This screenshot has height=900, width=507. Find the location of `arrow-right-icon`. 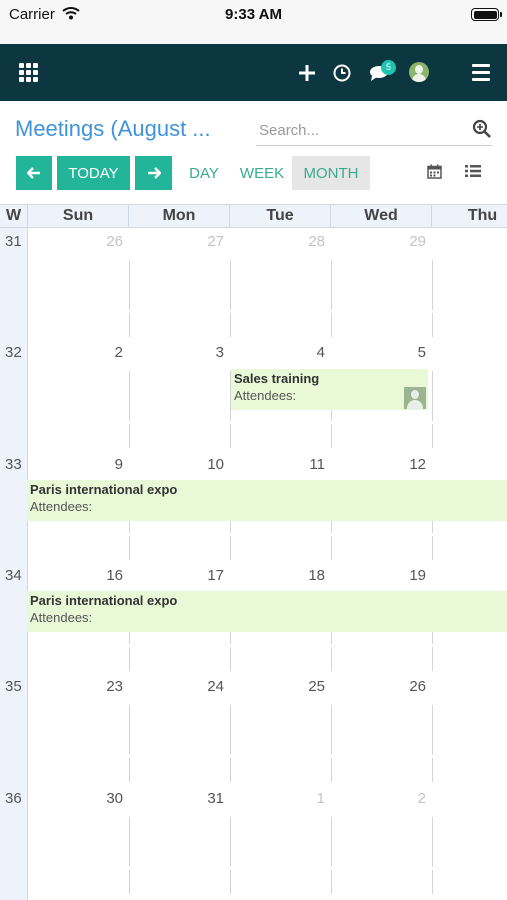

arrow-right-icon is located at coordinates (154, 173).